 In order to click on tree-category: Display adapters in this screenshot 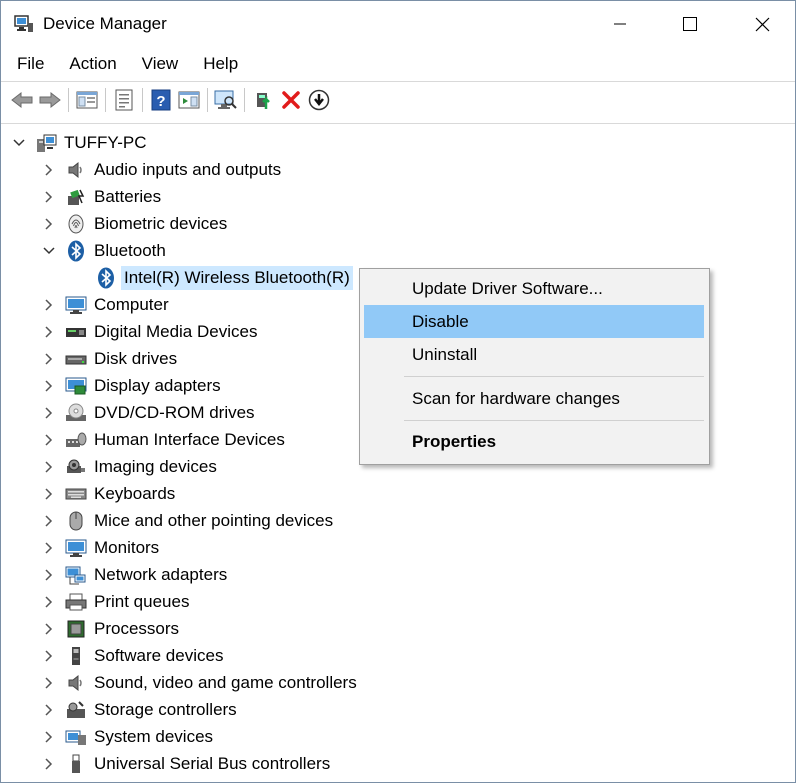, I will do `click(132, 385)`.